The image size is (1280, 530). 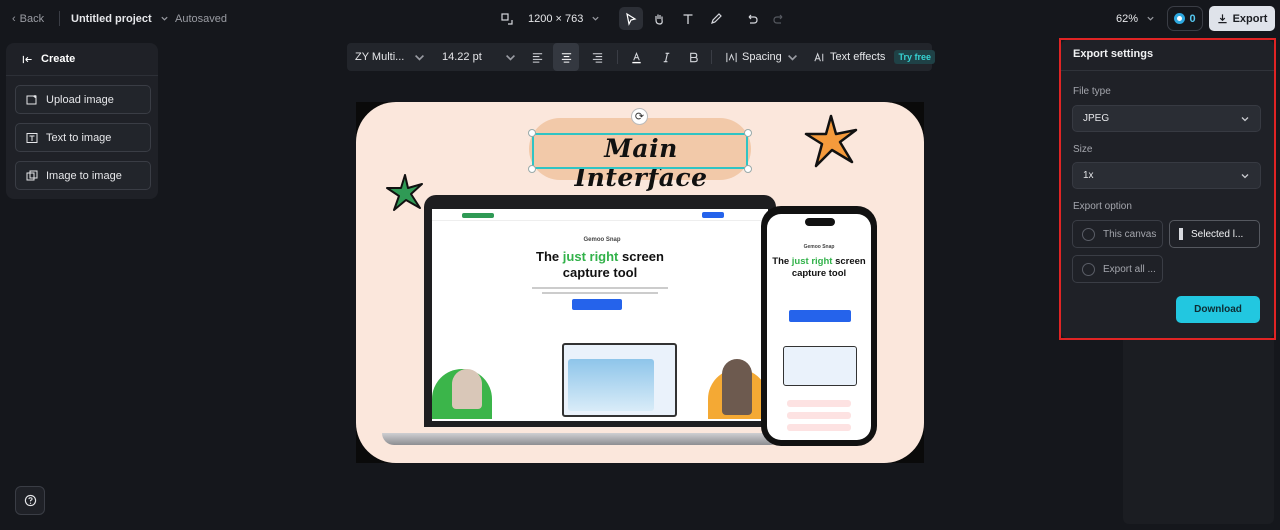 What do you see at coordinates (1088, 234) in the screenshot?
I see `radio-icon` at bounding box center [1088, 234].